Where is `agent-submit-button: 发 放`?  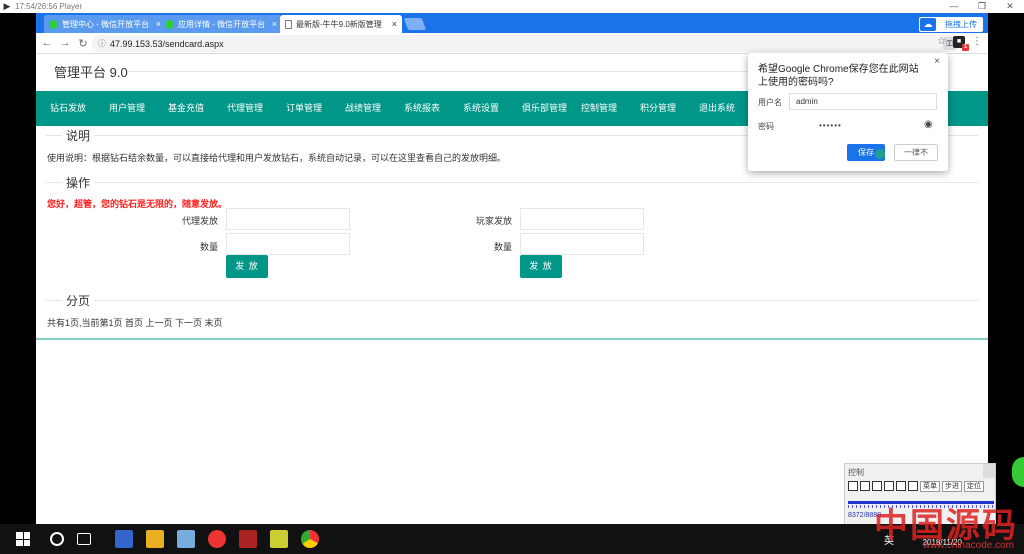 agent-submit-button: 发 放 is located at coordinates (247, 266).